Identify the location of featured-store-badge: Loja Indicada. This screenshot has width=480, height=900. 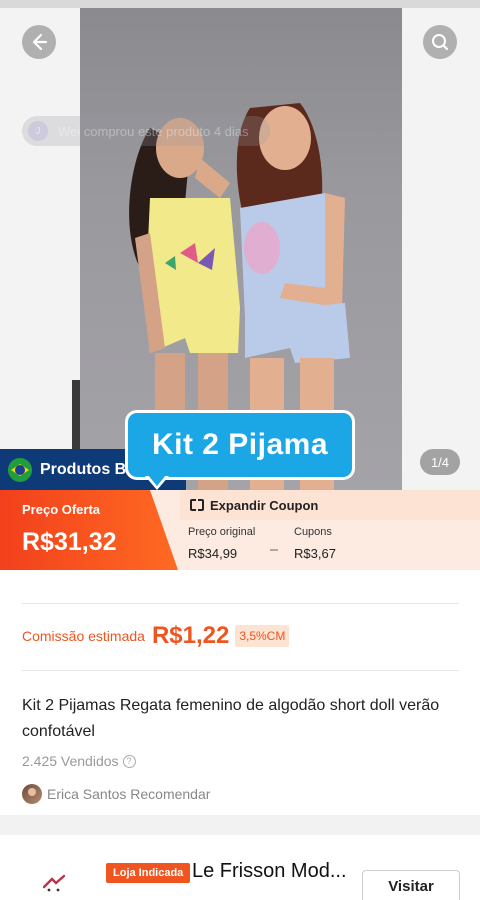
(148, 873).